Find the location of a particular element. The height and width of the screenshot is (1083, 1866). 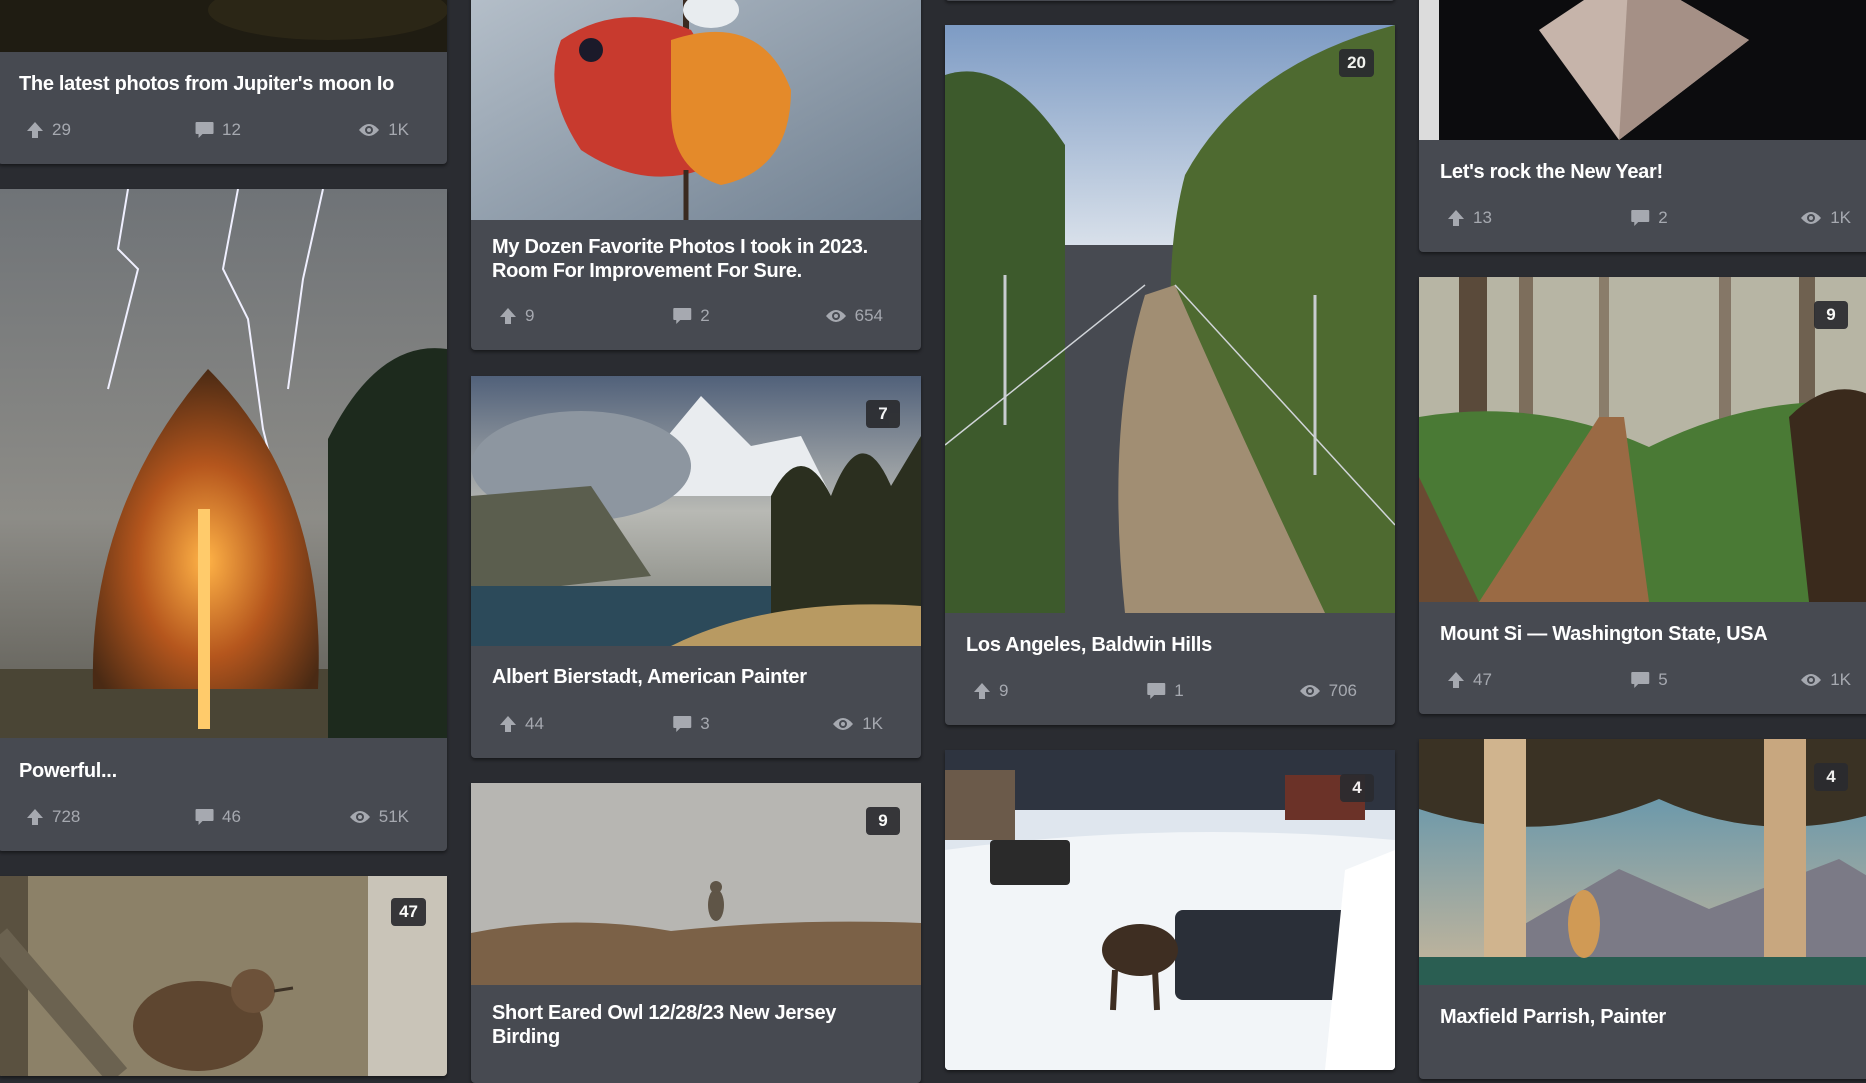

comment-stat: 12 is located at coordinates (217, 130).